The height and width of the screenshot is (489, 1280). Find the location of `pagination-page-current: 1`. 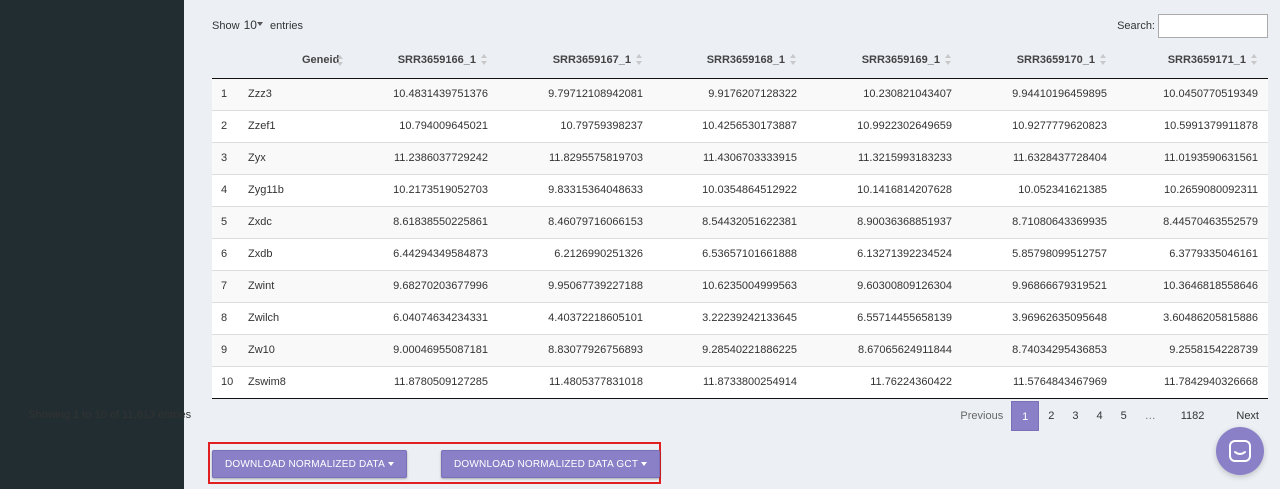

pagination-page-current: 1 is located at coordinates (1025, 416).